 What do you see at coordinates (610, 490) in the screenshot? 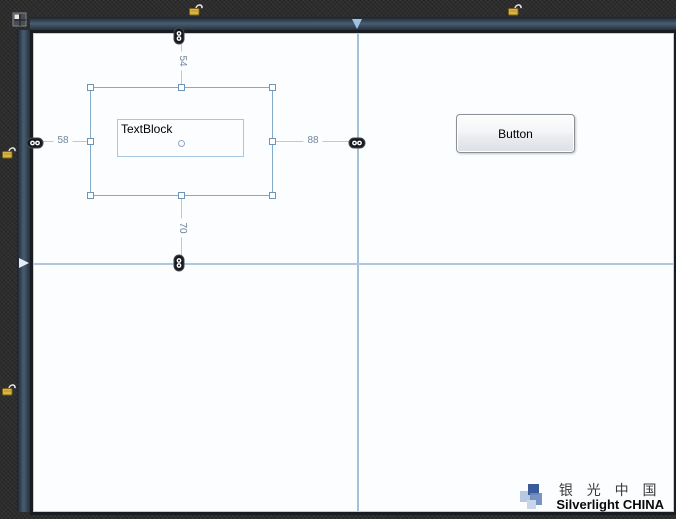
I see `watermark-chinese-text: 银 光 中 国` at bounding box center [610, 490].